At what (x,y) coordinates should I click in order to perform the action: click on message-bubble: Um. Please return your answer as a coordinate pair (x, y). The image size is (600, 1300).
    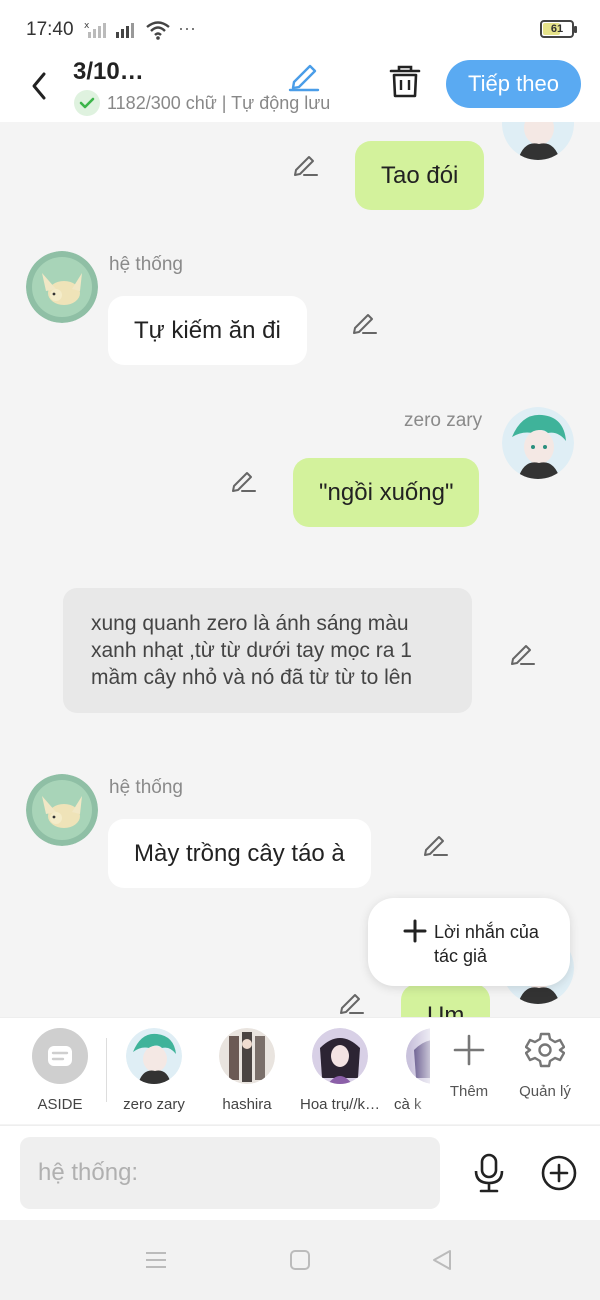
    Looking at the image, I should click on (446, 1000).